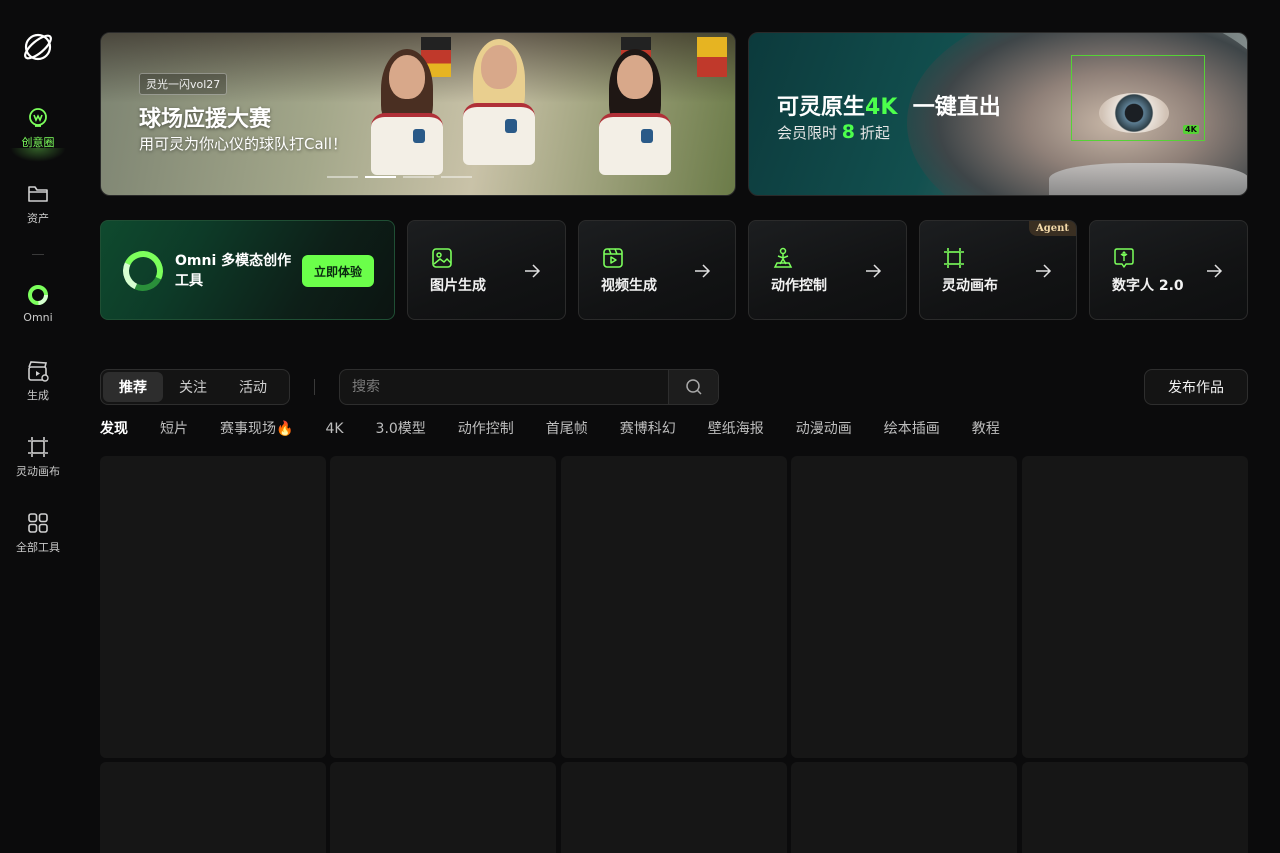 This screenshot has width=1280, height=853. I want to click on digital-human-icon, so click(1124, 258).